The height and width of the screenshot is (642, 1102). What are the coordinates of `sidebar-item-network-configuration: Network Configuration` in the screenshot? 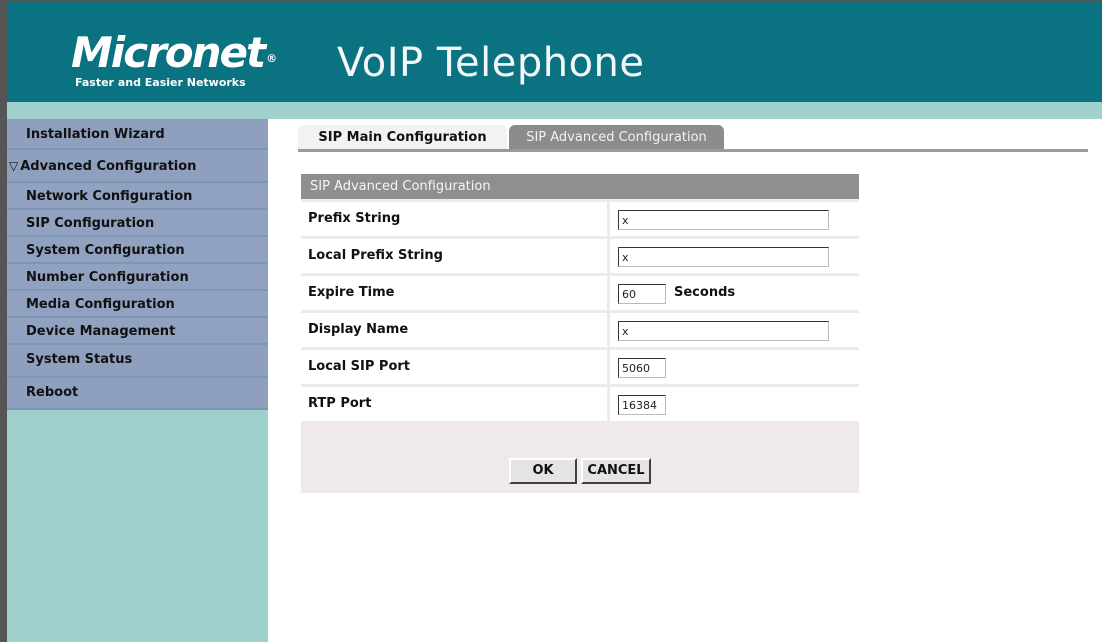 It's located at (137, 196).